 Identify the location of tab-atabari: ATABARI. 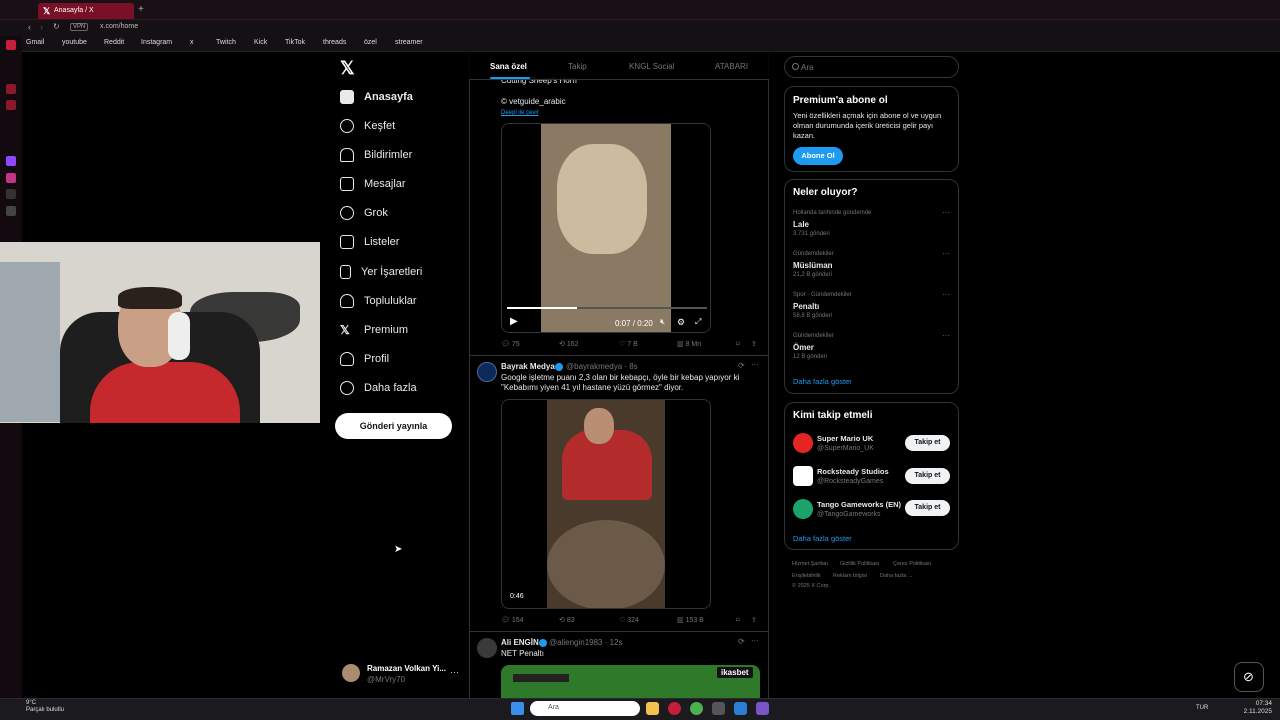
(731, 66).